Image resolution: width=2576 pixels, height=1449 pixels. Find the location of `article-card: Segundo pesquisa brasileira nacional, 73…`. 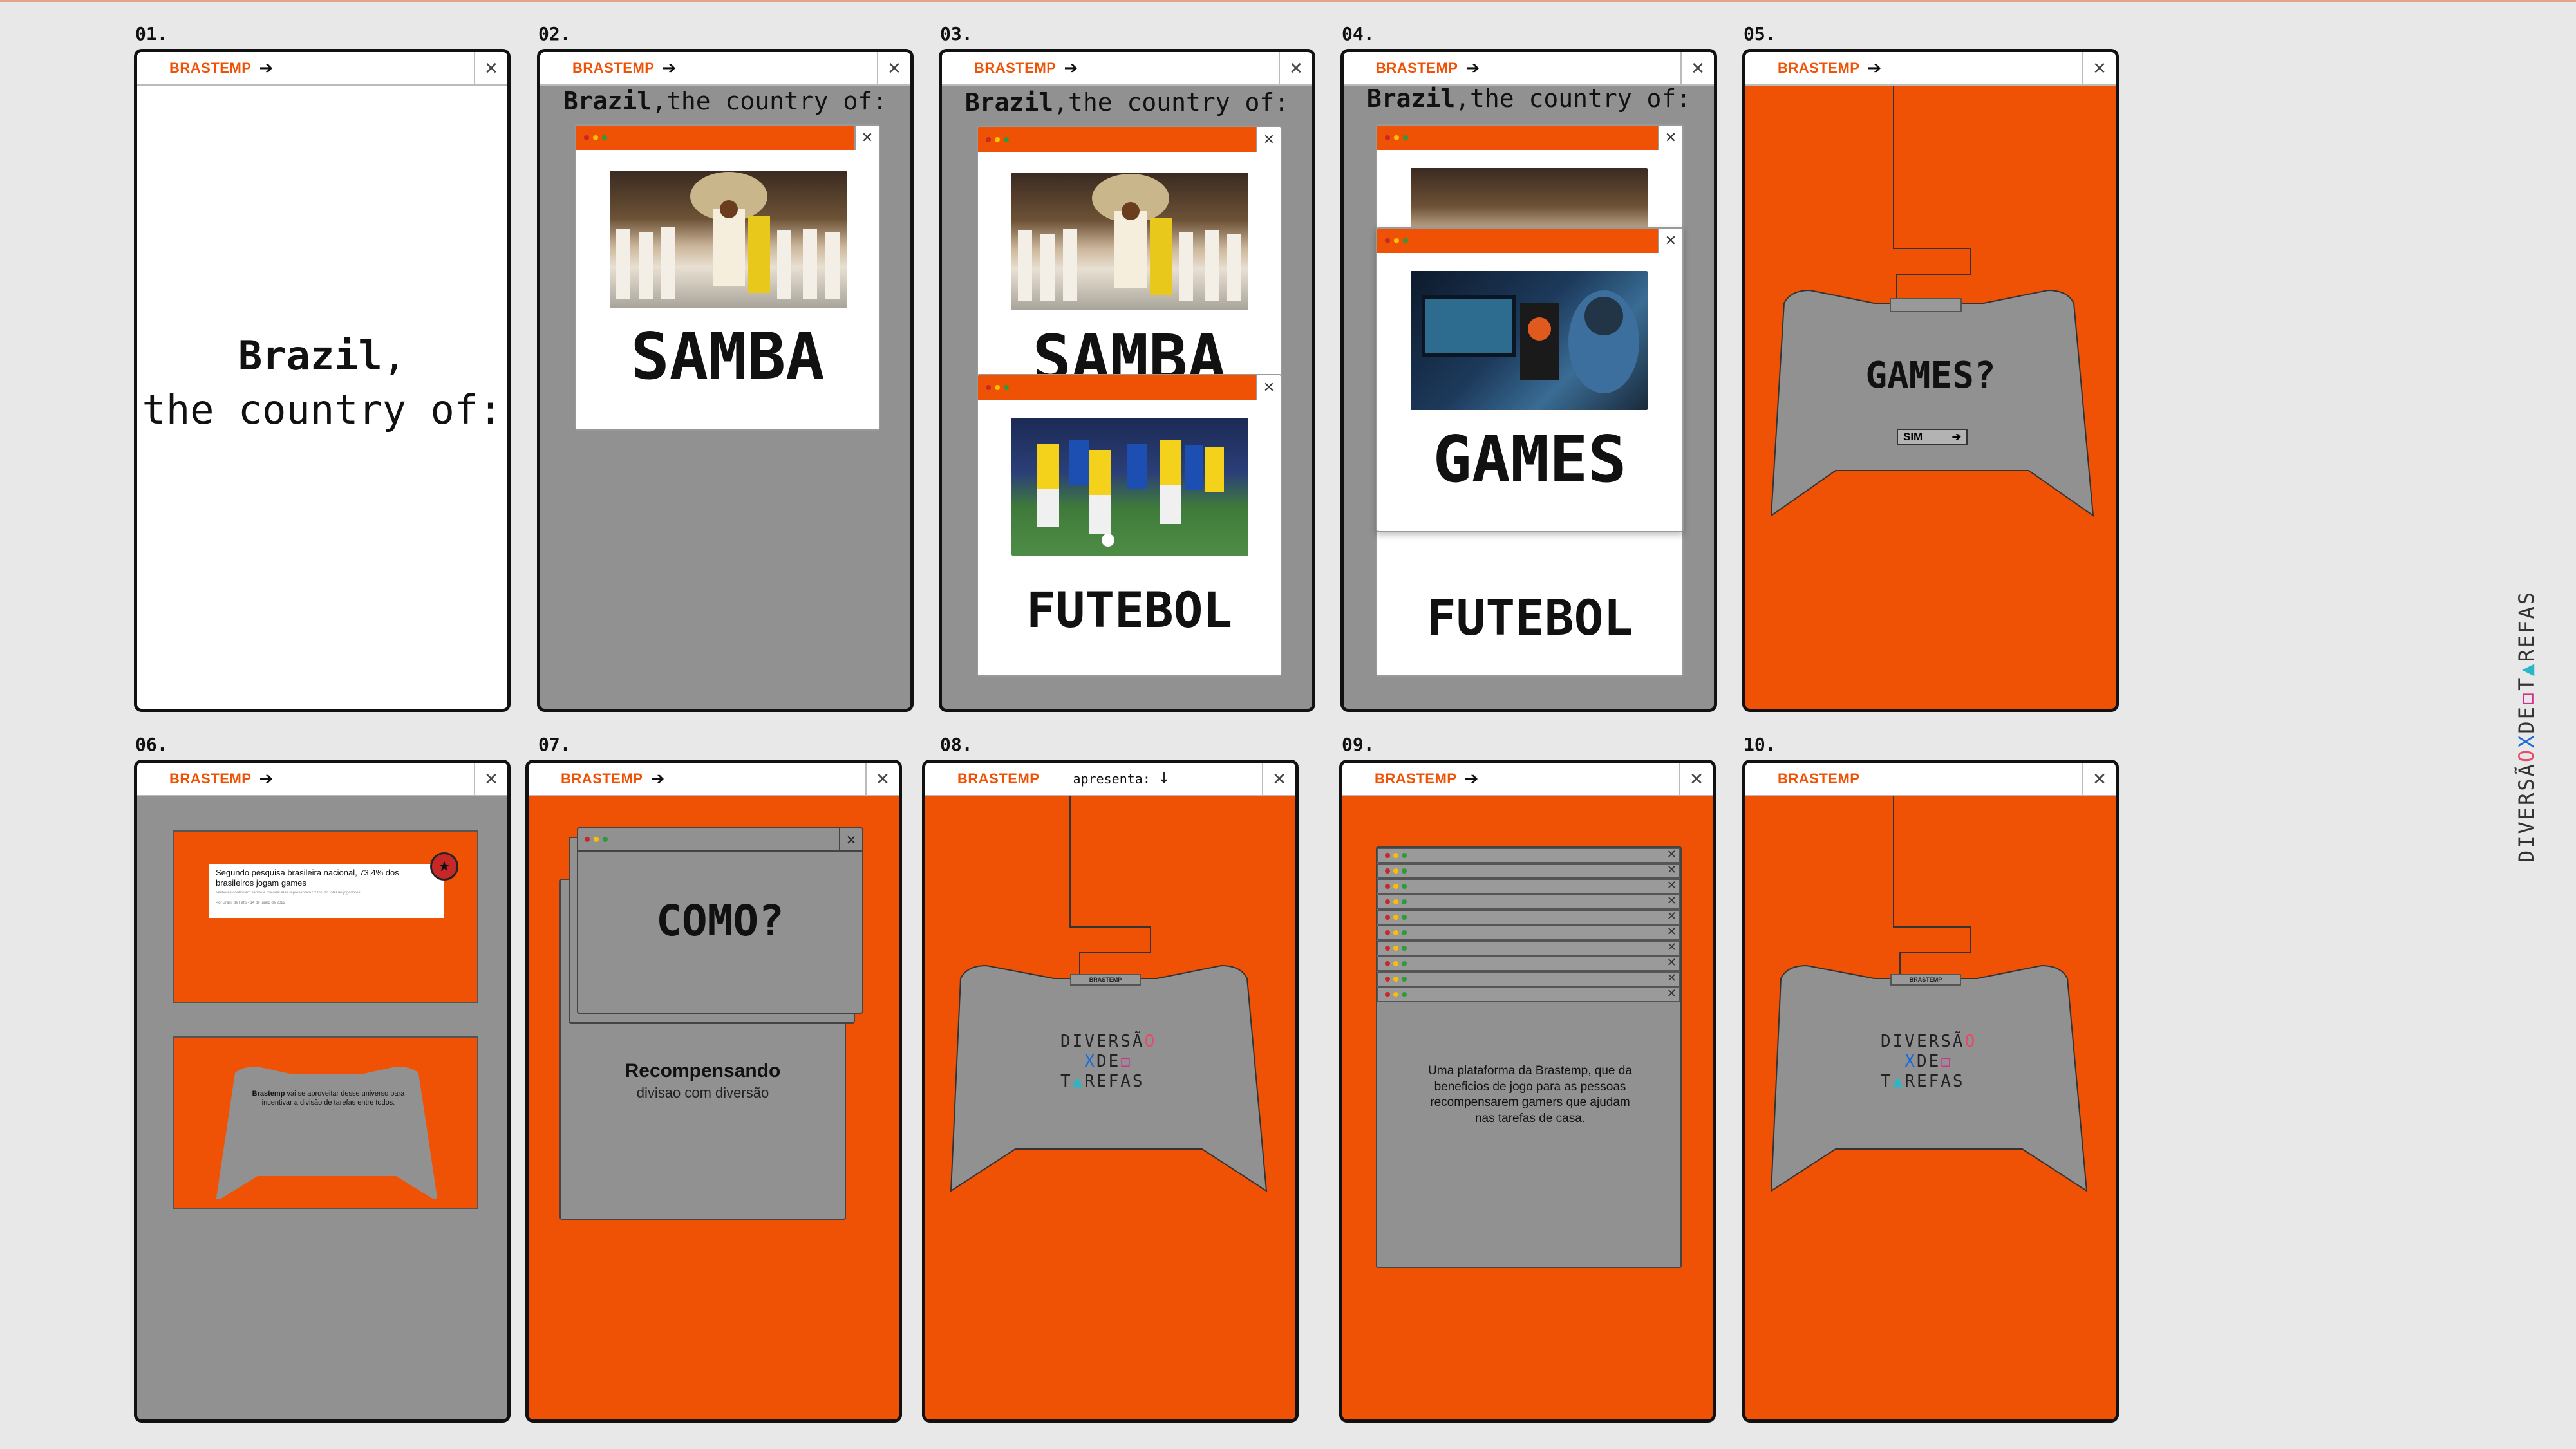

article-card: Segundo pesquisa brasileira nacional, 73… is located at coordinates (326, 891).